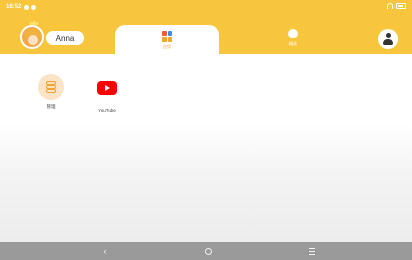 This screenshot has height=260, width=412. What do you see at coordinates (390, 6) in the screenshot?
I see `wifi-icon` at bounding box center [390, 6].